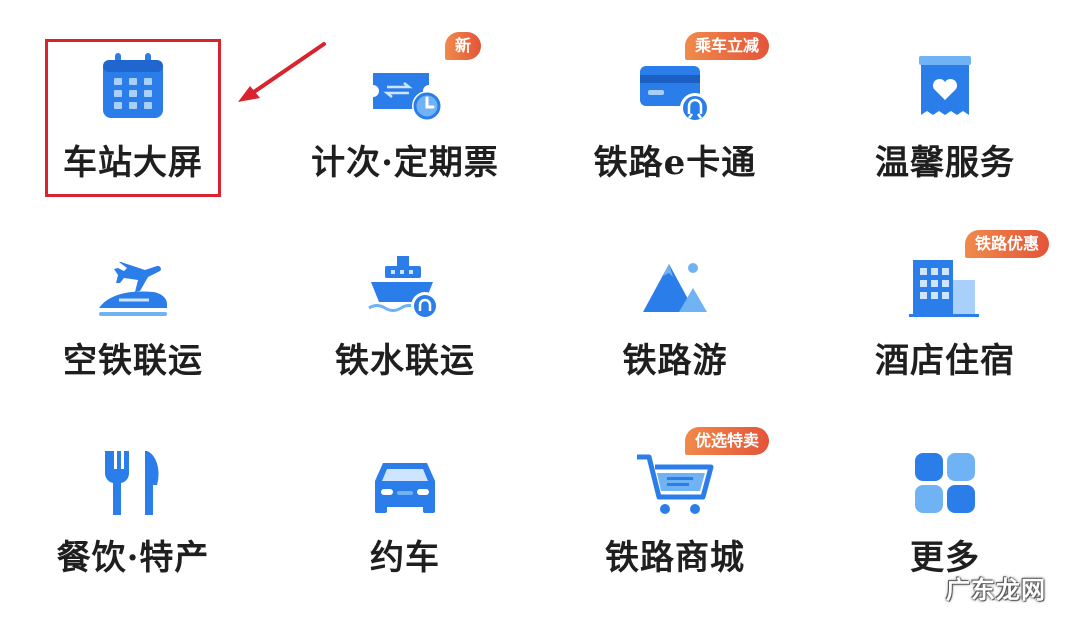 The width and height of the screenshot is (1080, 621). I want to click on ticket-clock-icon, so click(405, 88).